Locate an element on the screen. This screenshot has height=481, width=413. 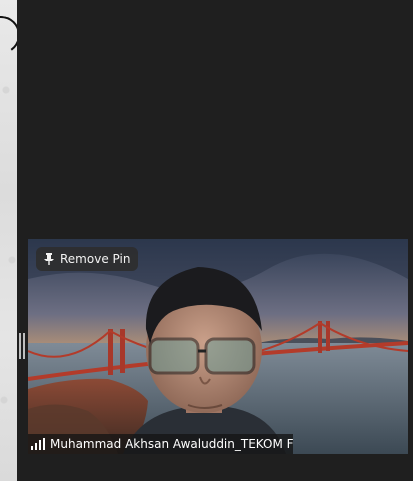
left-window-edge is located at coordinates (12, 240).